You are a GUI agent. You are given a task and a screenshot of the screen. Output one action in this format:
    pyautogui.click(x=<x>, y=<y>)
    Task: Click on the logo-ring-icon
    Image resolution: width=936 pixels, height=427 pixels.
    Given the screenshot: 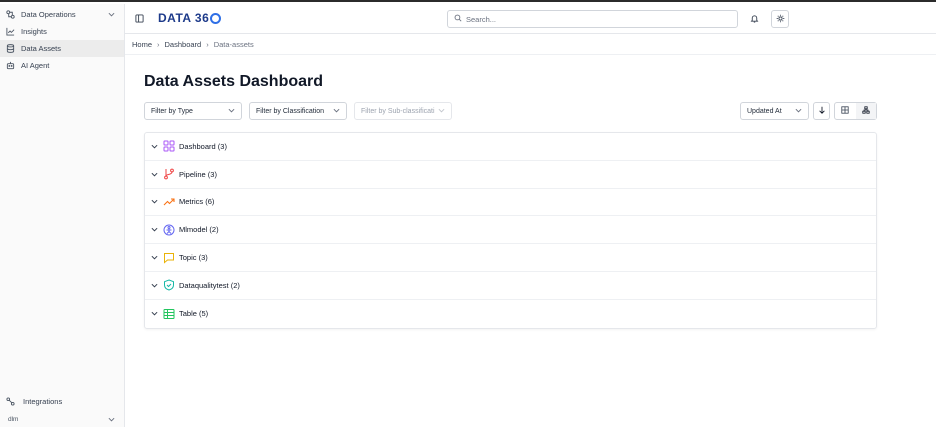 What is the action you would take?
    pyautogui.click(x=216, y=18)
    